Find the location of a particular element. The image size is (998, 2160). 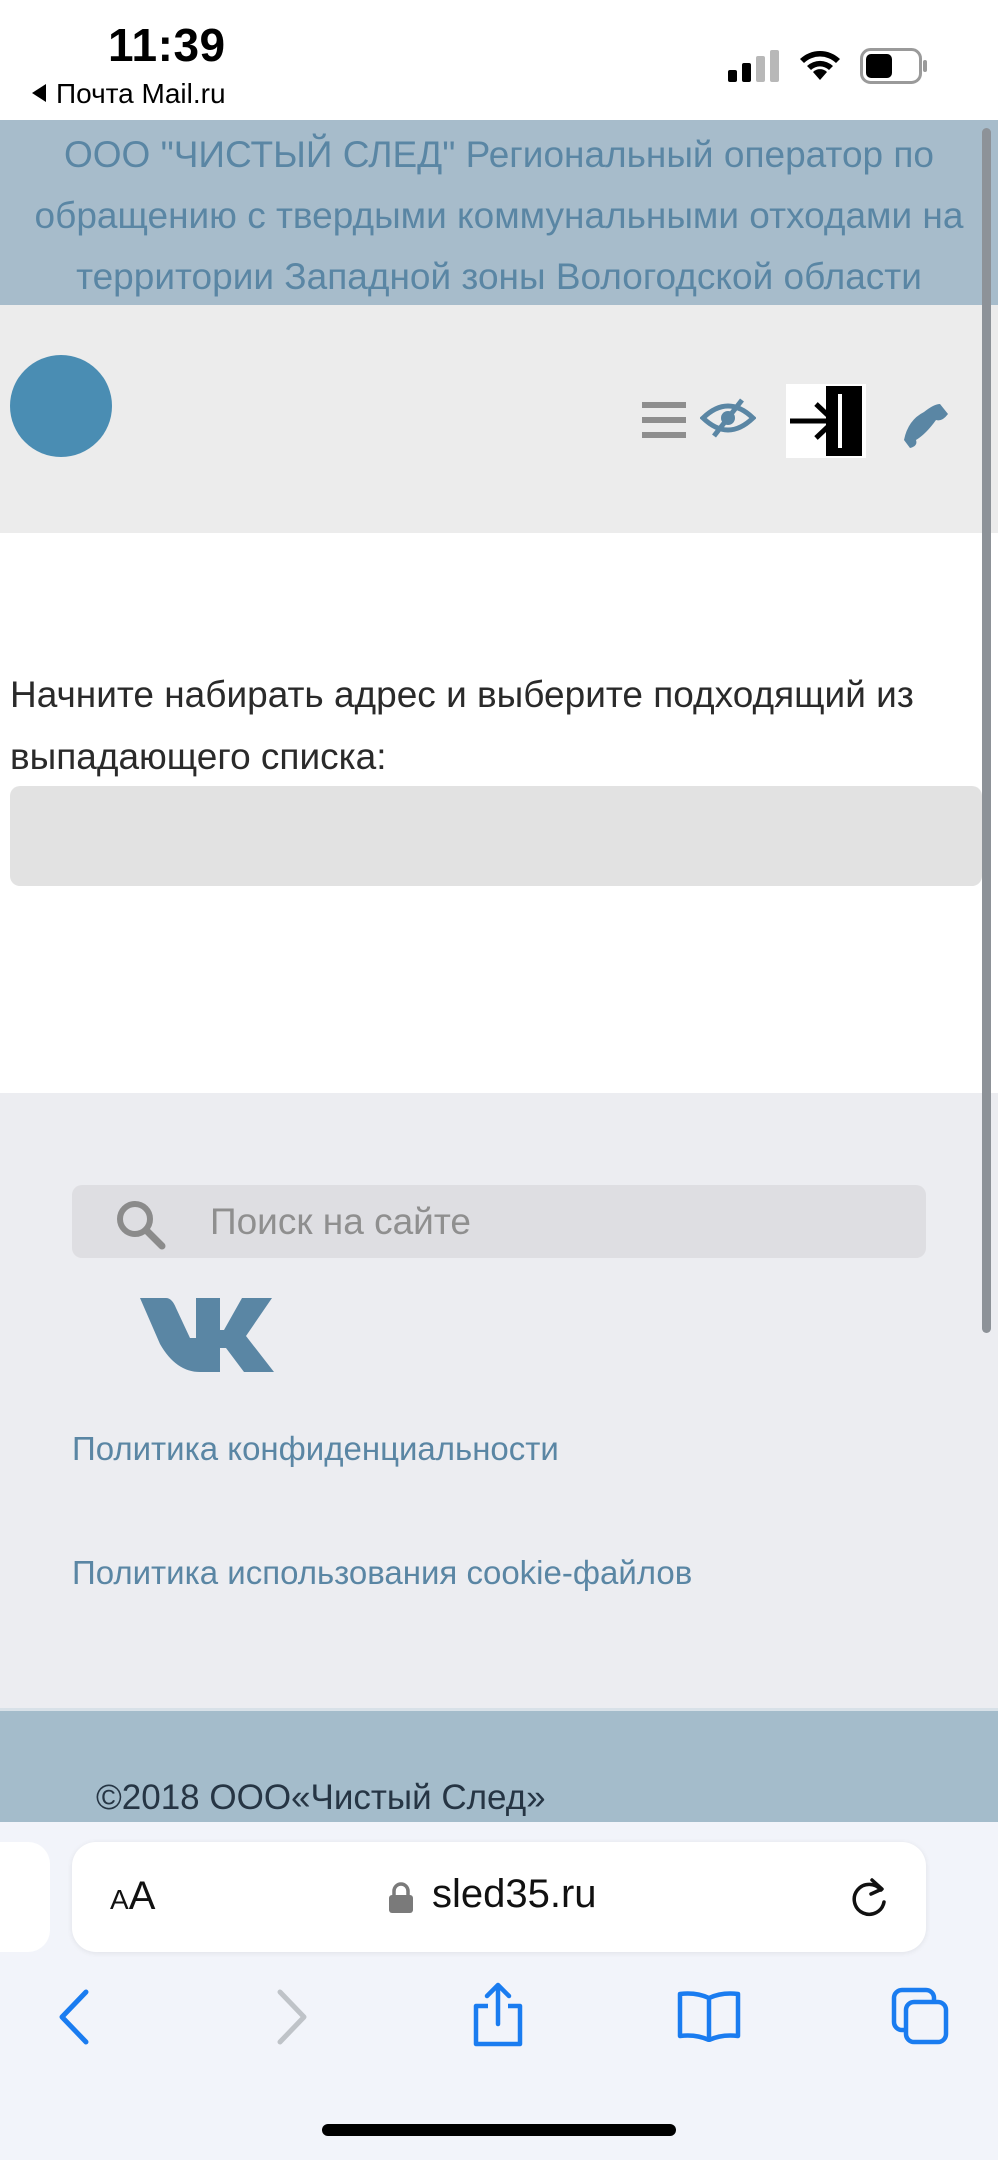

search-input is located at coordinates (552, 1221).